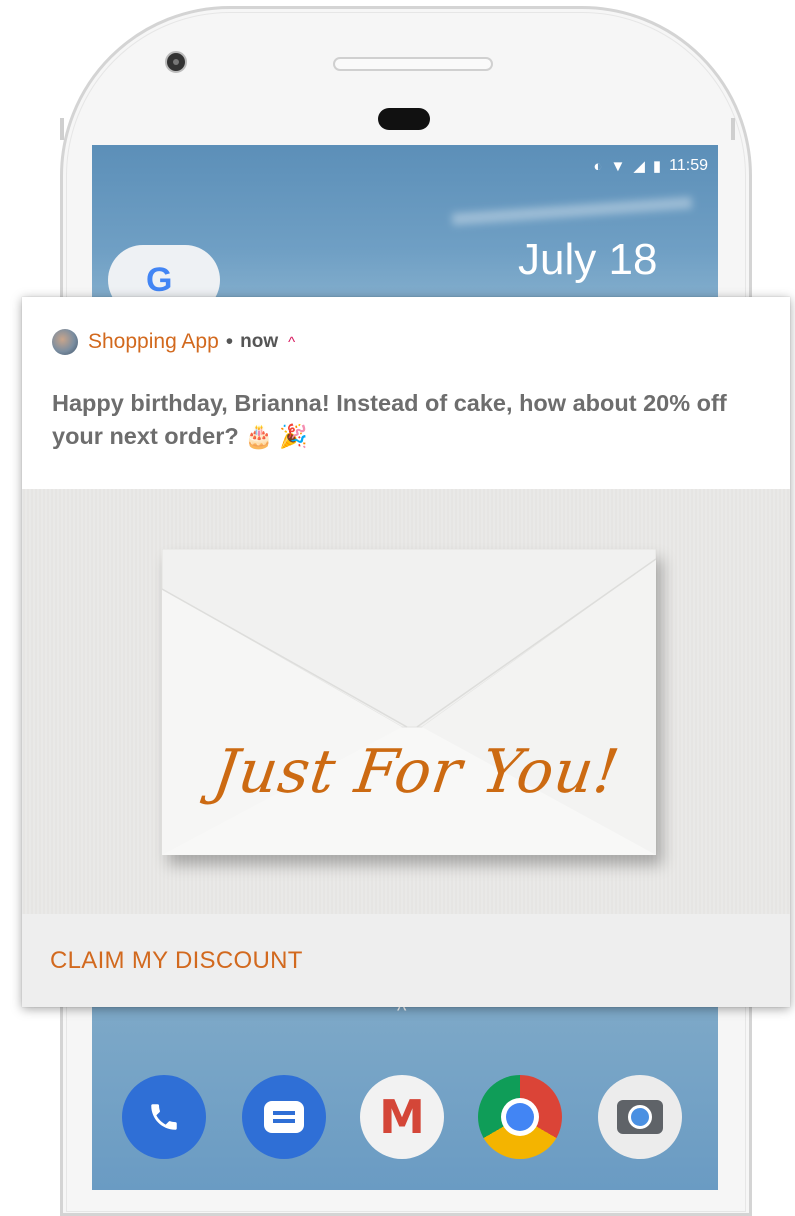  Describe the element at coordinates (159, 280) in the screenshot. I see `google-logo-icon: G` at that location.